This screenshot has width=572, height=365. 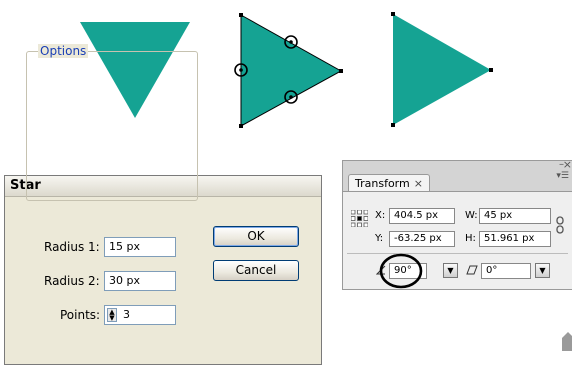 I want to click on shear-input: 0°, so click(x=506, y=271).